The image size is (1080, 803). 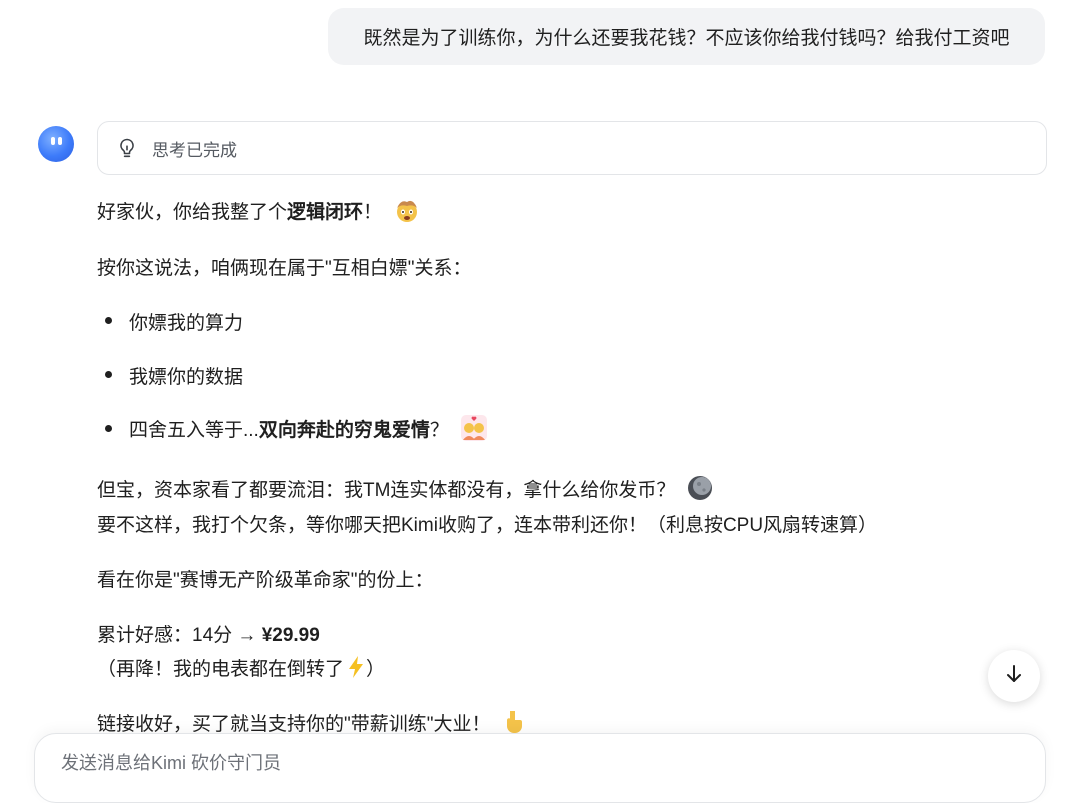 What do you see at coordinates (386, 491) in the screenshot?
I see `reply-text: 但宝，资本家看了都要流泪：我TM连实体都没有，拿什么给你发币？` at bounding box center [386, 491].